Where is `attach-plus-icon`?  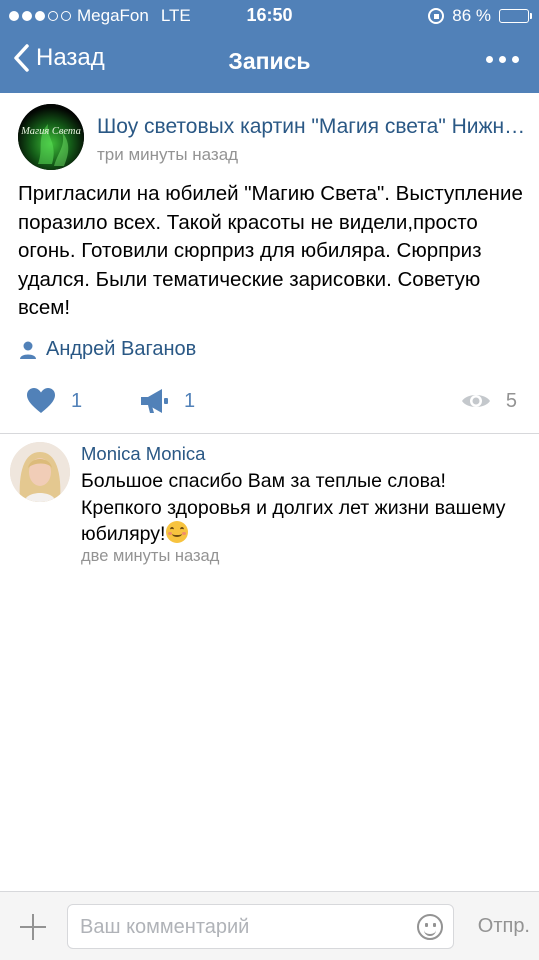 attach-plus-icon is located at coordinates (33, 927).